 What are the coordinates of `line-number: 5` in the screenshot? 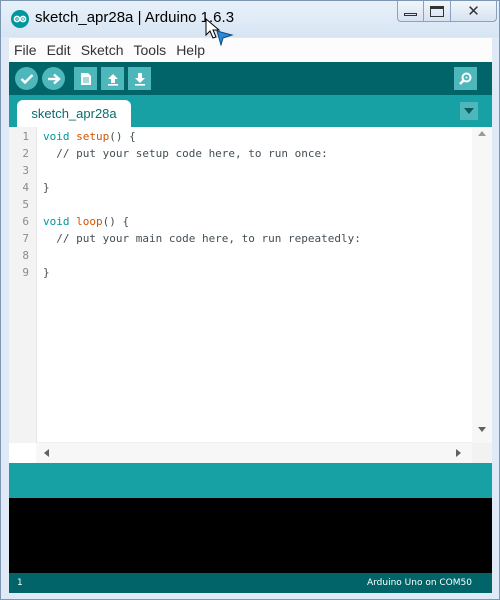 It's located at (25, 204).